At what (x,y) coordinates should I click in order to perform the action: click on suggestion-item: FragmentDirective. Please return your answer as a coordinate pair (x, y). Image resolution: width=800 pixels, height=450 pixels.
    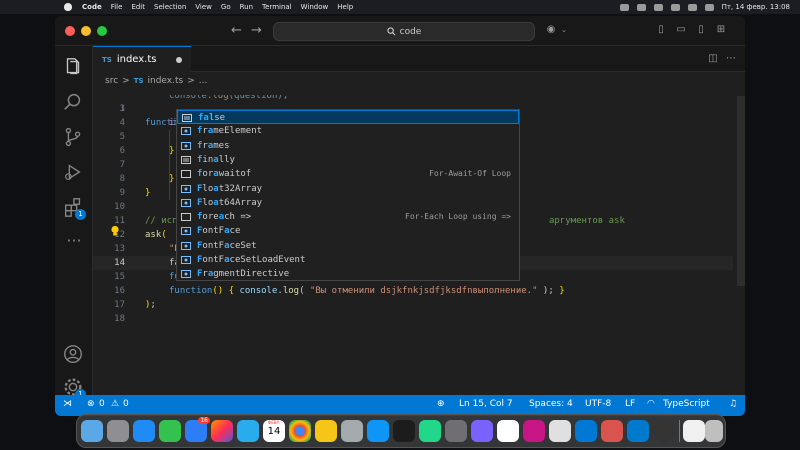
    Looking at the image, I should click on (348, 274).